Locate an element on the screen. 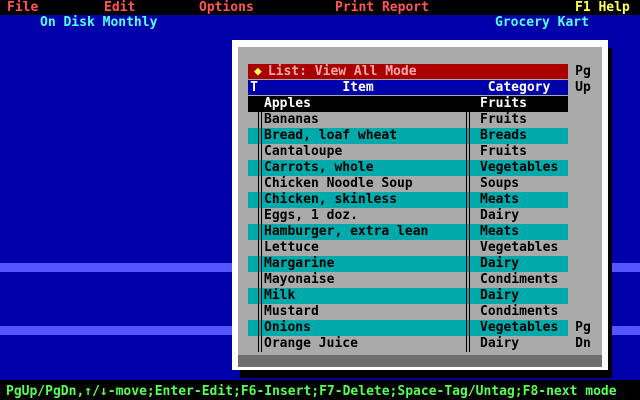 The height and width of the screenshot is (400, 640). item-cell: Apples is located at coordinates (287, 103).